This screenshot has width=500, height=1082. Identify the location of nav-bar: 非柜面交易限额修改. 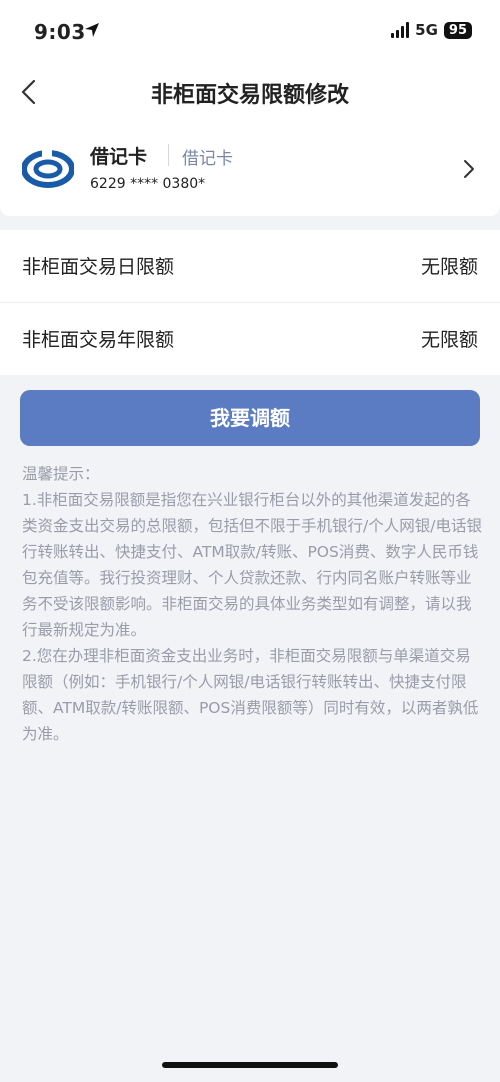
(250, 92).